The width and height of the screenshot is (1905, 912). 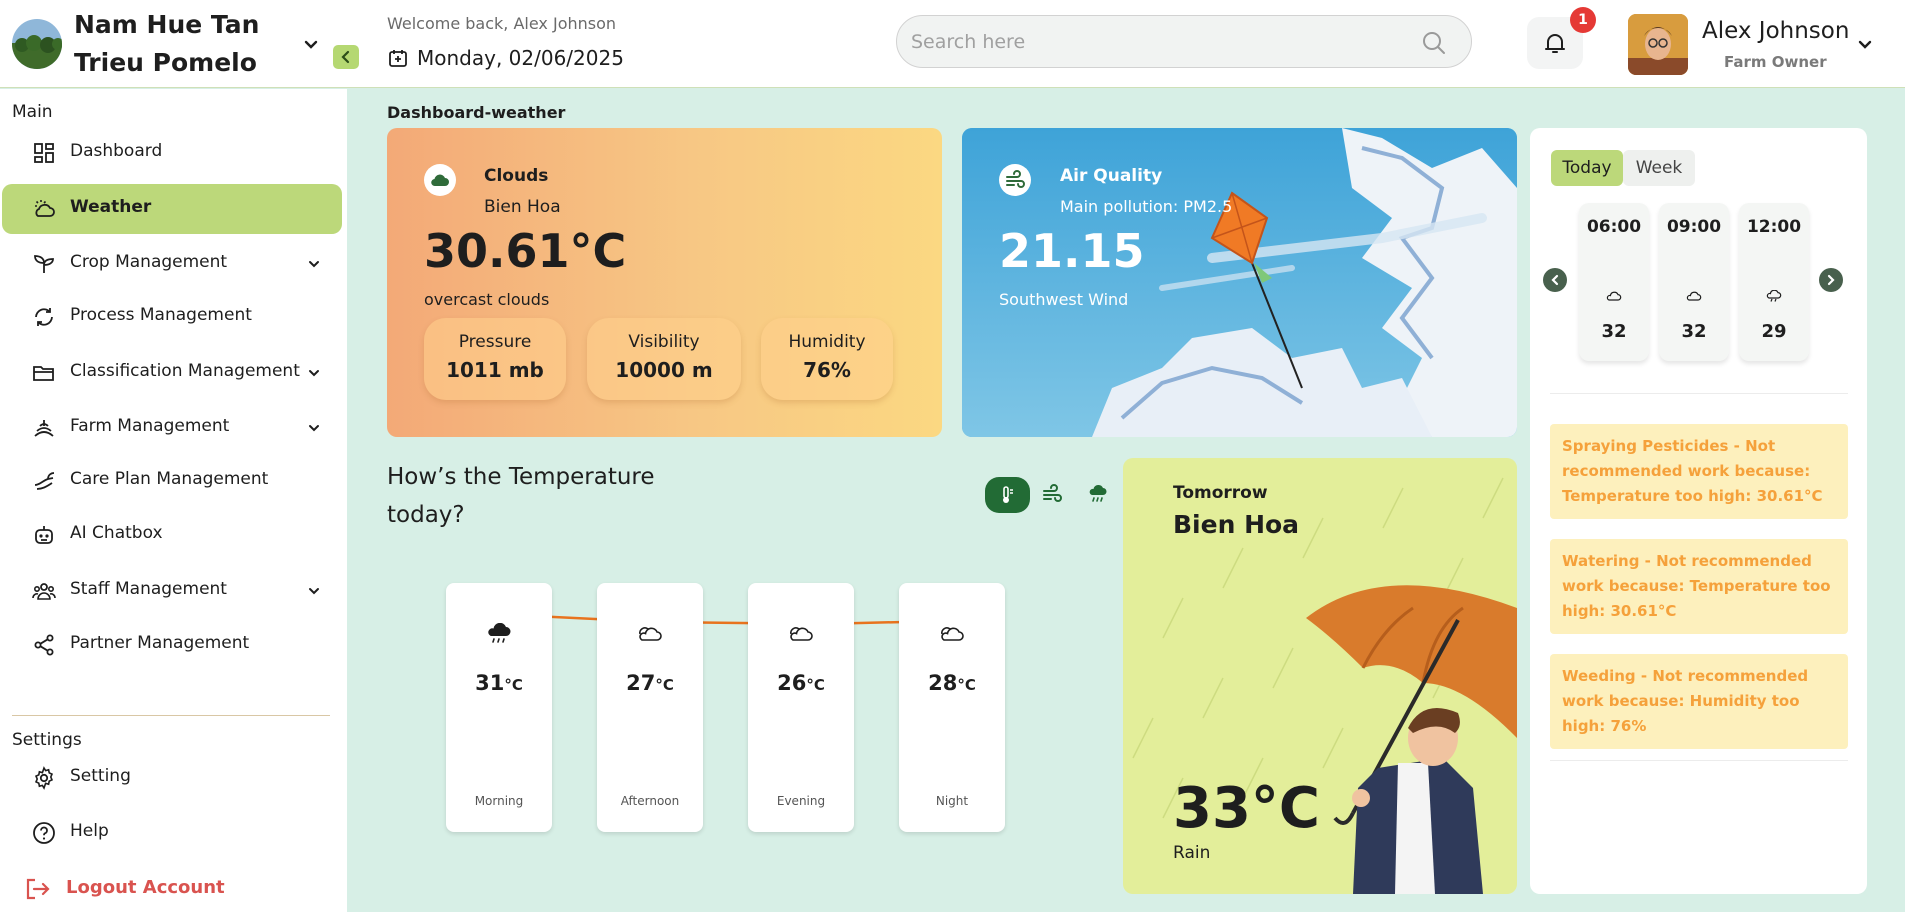 I want to click on sidebar-item-care-plan-management: Care Plan Management, so click(x=172, y=481).